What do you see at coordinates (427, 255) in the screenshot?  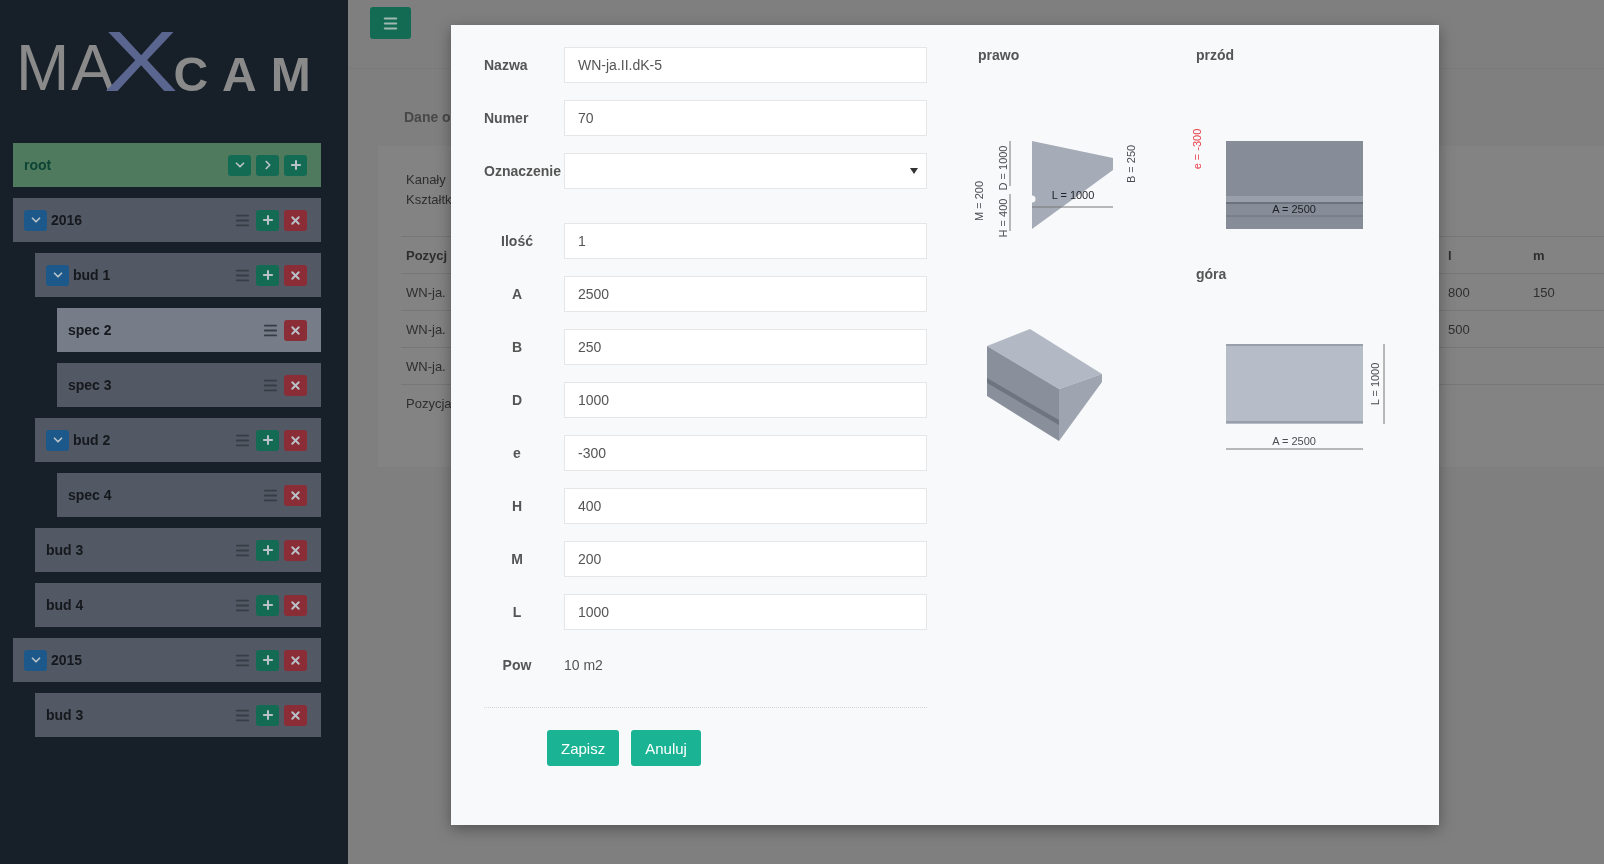 I see `column-header: Pozycj` at bounding box center [427, 255].